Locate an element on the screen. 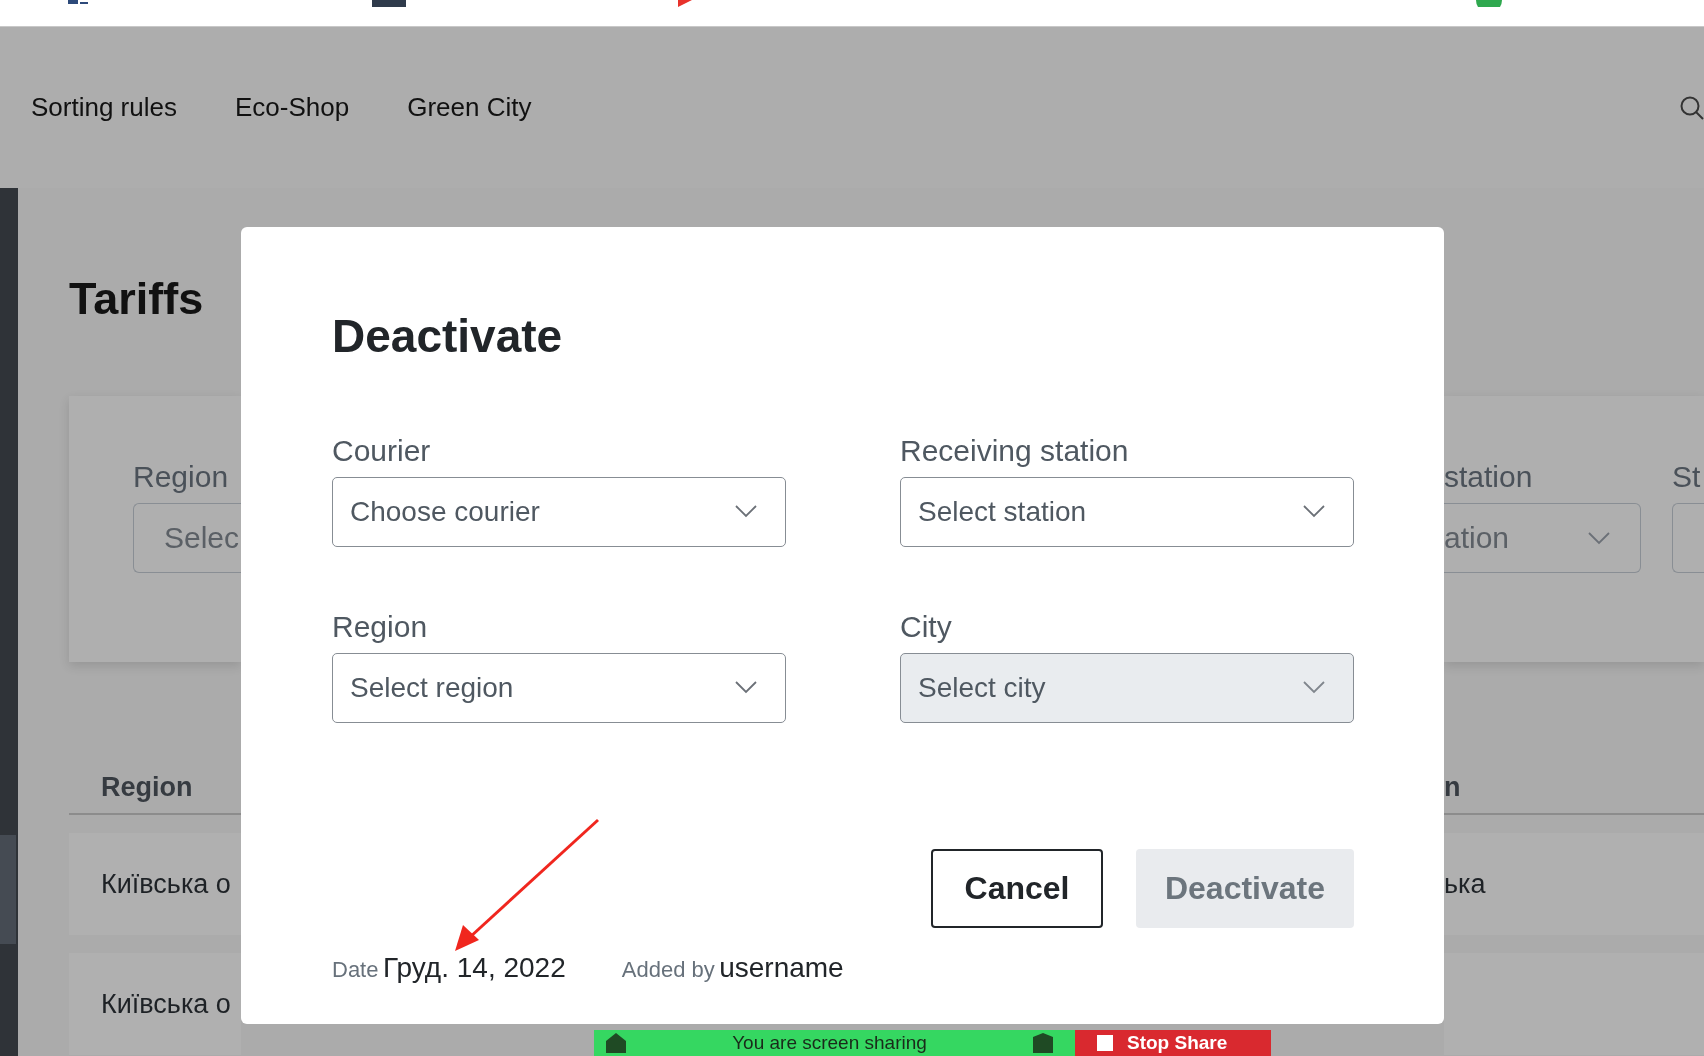  field-label: City is located at coordinates (926, 626).